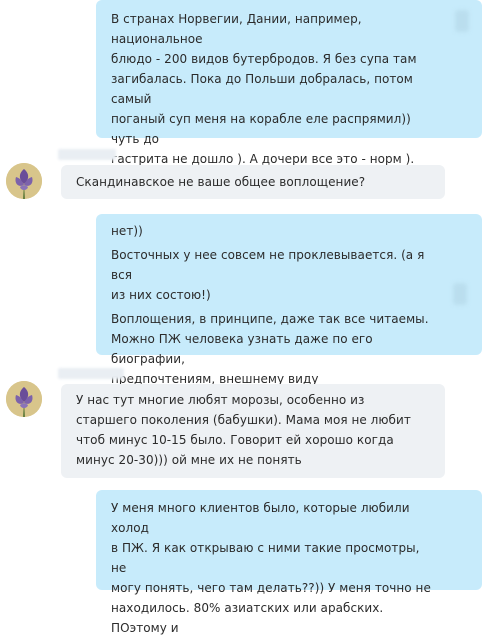 The width and height of the screenshot is (492, 638). What do you see at coordinates (221, 182) in the screenshot?
I see `message-text: Скандинавское не ваше общее воплощение?` at bounding box center [221, 182].